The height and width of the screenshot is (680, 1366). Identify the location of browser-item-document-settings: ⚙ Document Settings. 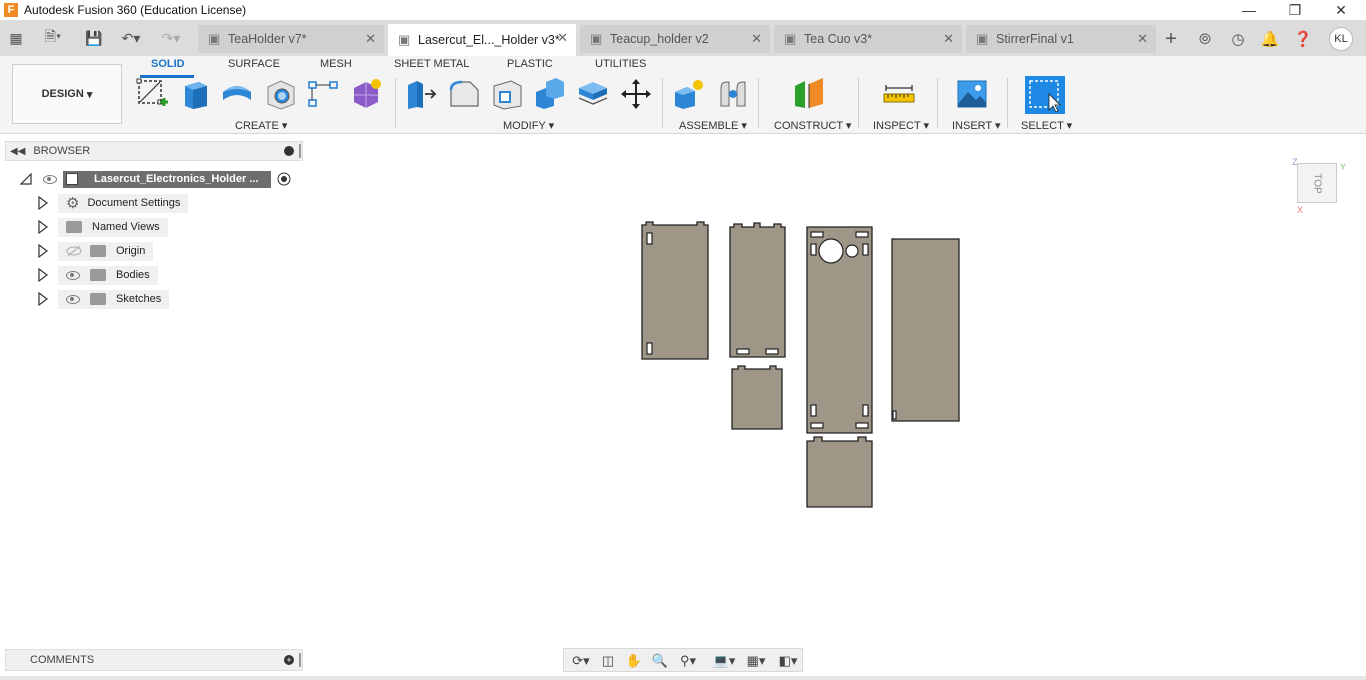
(113, 203).